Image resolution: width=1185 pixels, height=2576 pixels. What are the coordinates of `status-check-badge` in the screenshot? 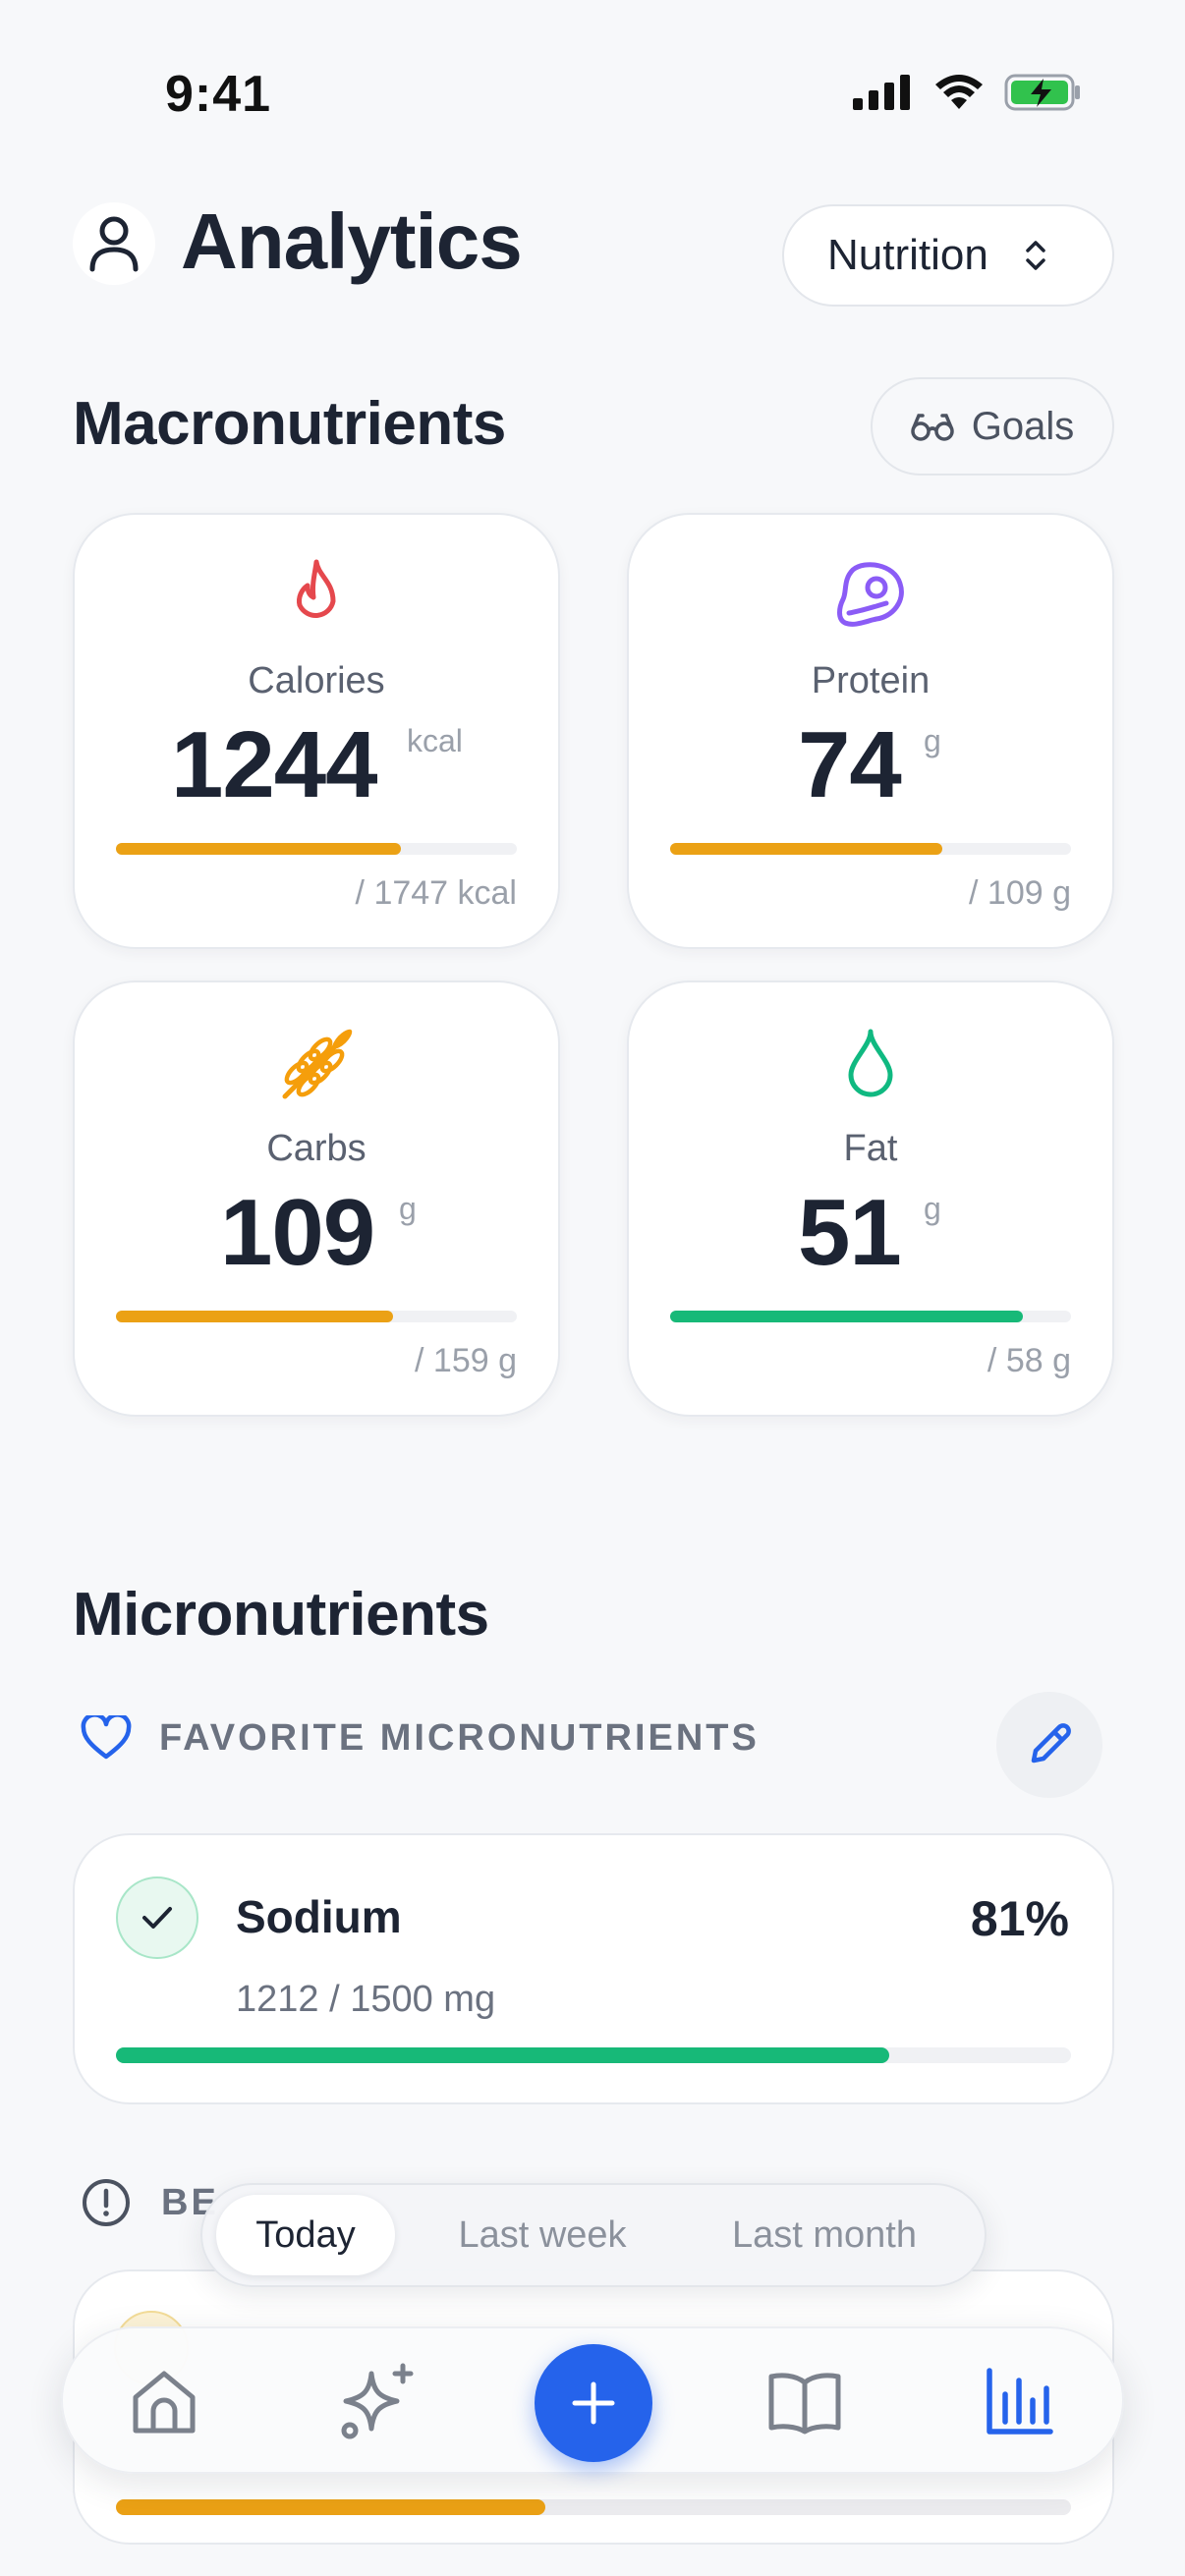 It's located at (157, 1917).